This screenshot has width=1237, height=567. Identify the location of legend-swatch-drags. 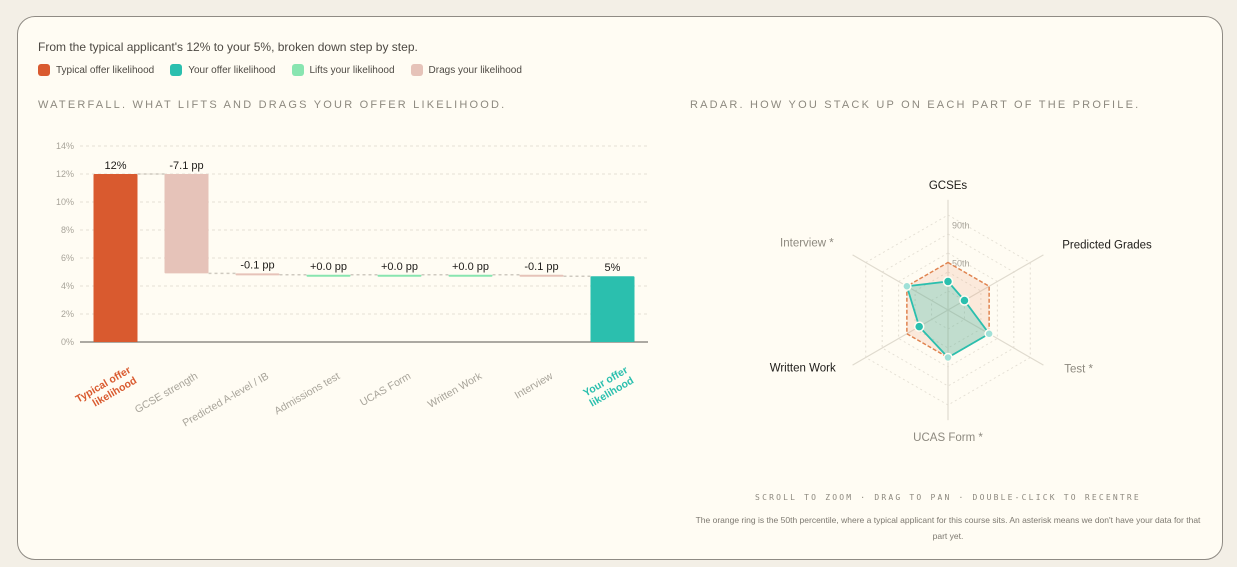
(416, 70).